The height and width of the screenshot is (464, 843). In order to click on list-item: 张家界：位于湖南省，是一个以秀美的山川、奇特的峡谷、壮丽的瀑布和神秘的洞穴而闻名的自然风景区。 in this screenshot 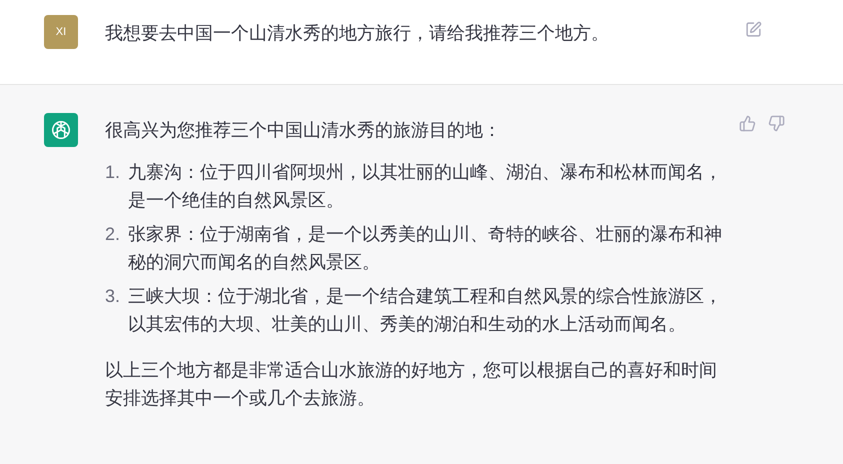, I will do `click(425, 248)`.